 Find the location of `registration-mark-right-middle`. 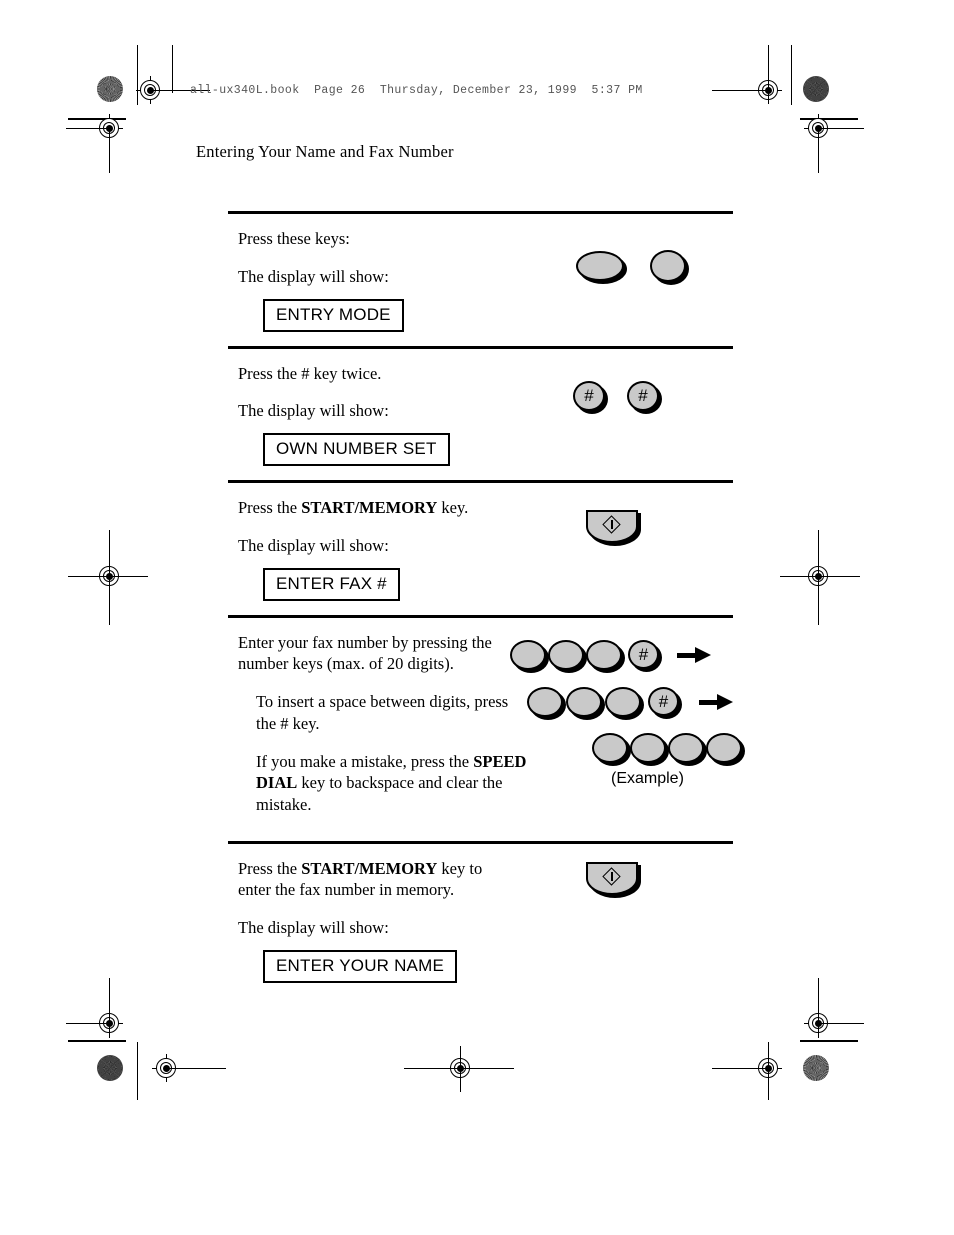

registration-mark-right-middle is located at coordinates (819, 577).